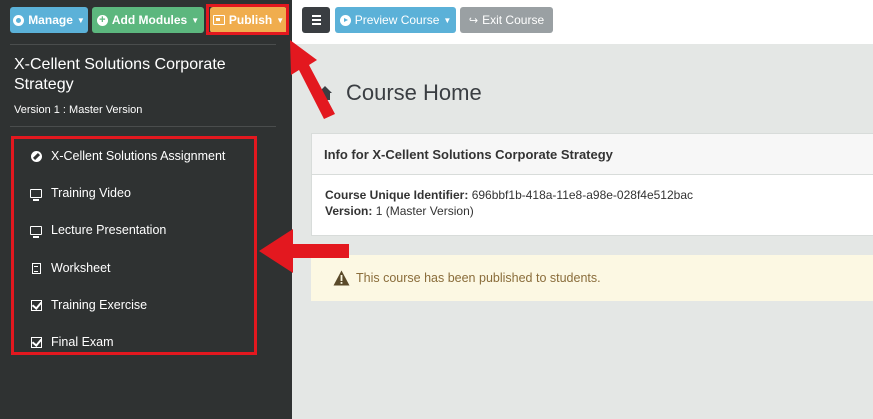 This screenshot has width=873, height=419. I want to click on sidebar-item-final-exam: Final Exam, so click(72, 342).